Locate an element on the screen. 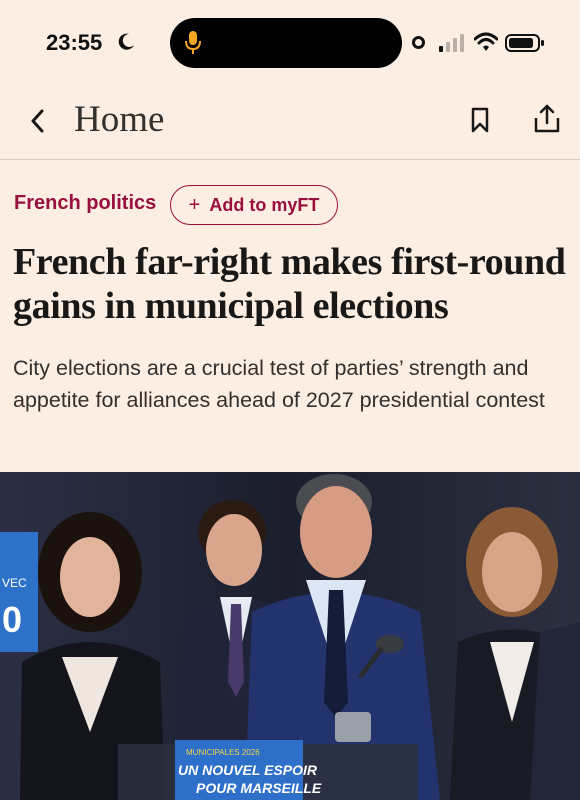 The height and width of the screenshot is (800, 580). wifi-icon is located at coordinates (486, 41).